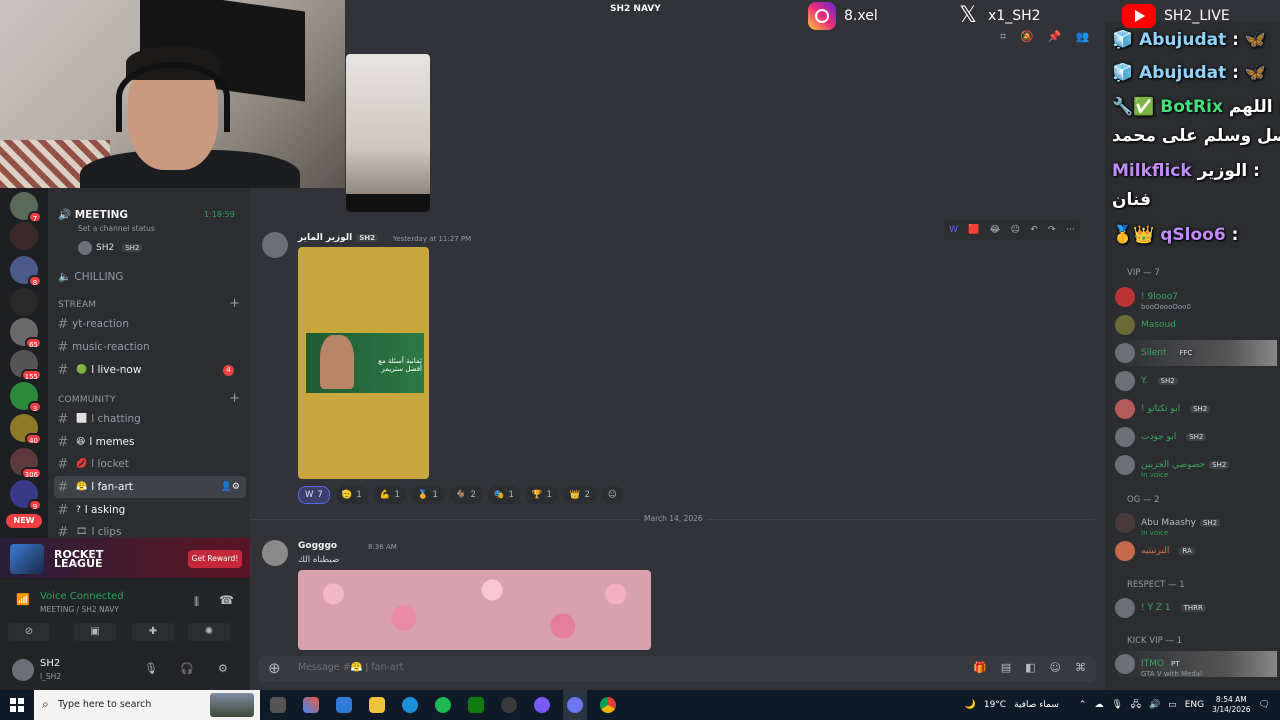  Describe the element at coordinates (465, 495) in the screenshot. I see `reaction-chip: 🐐 2` at that location.